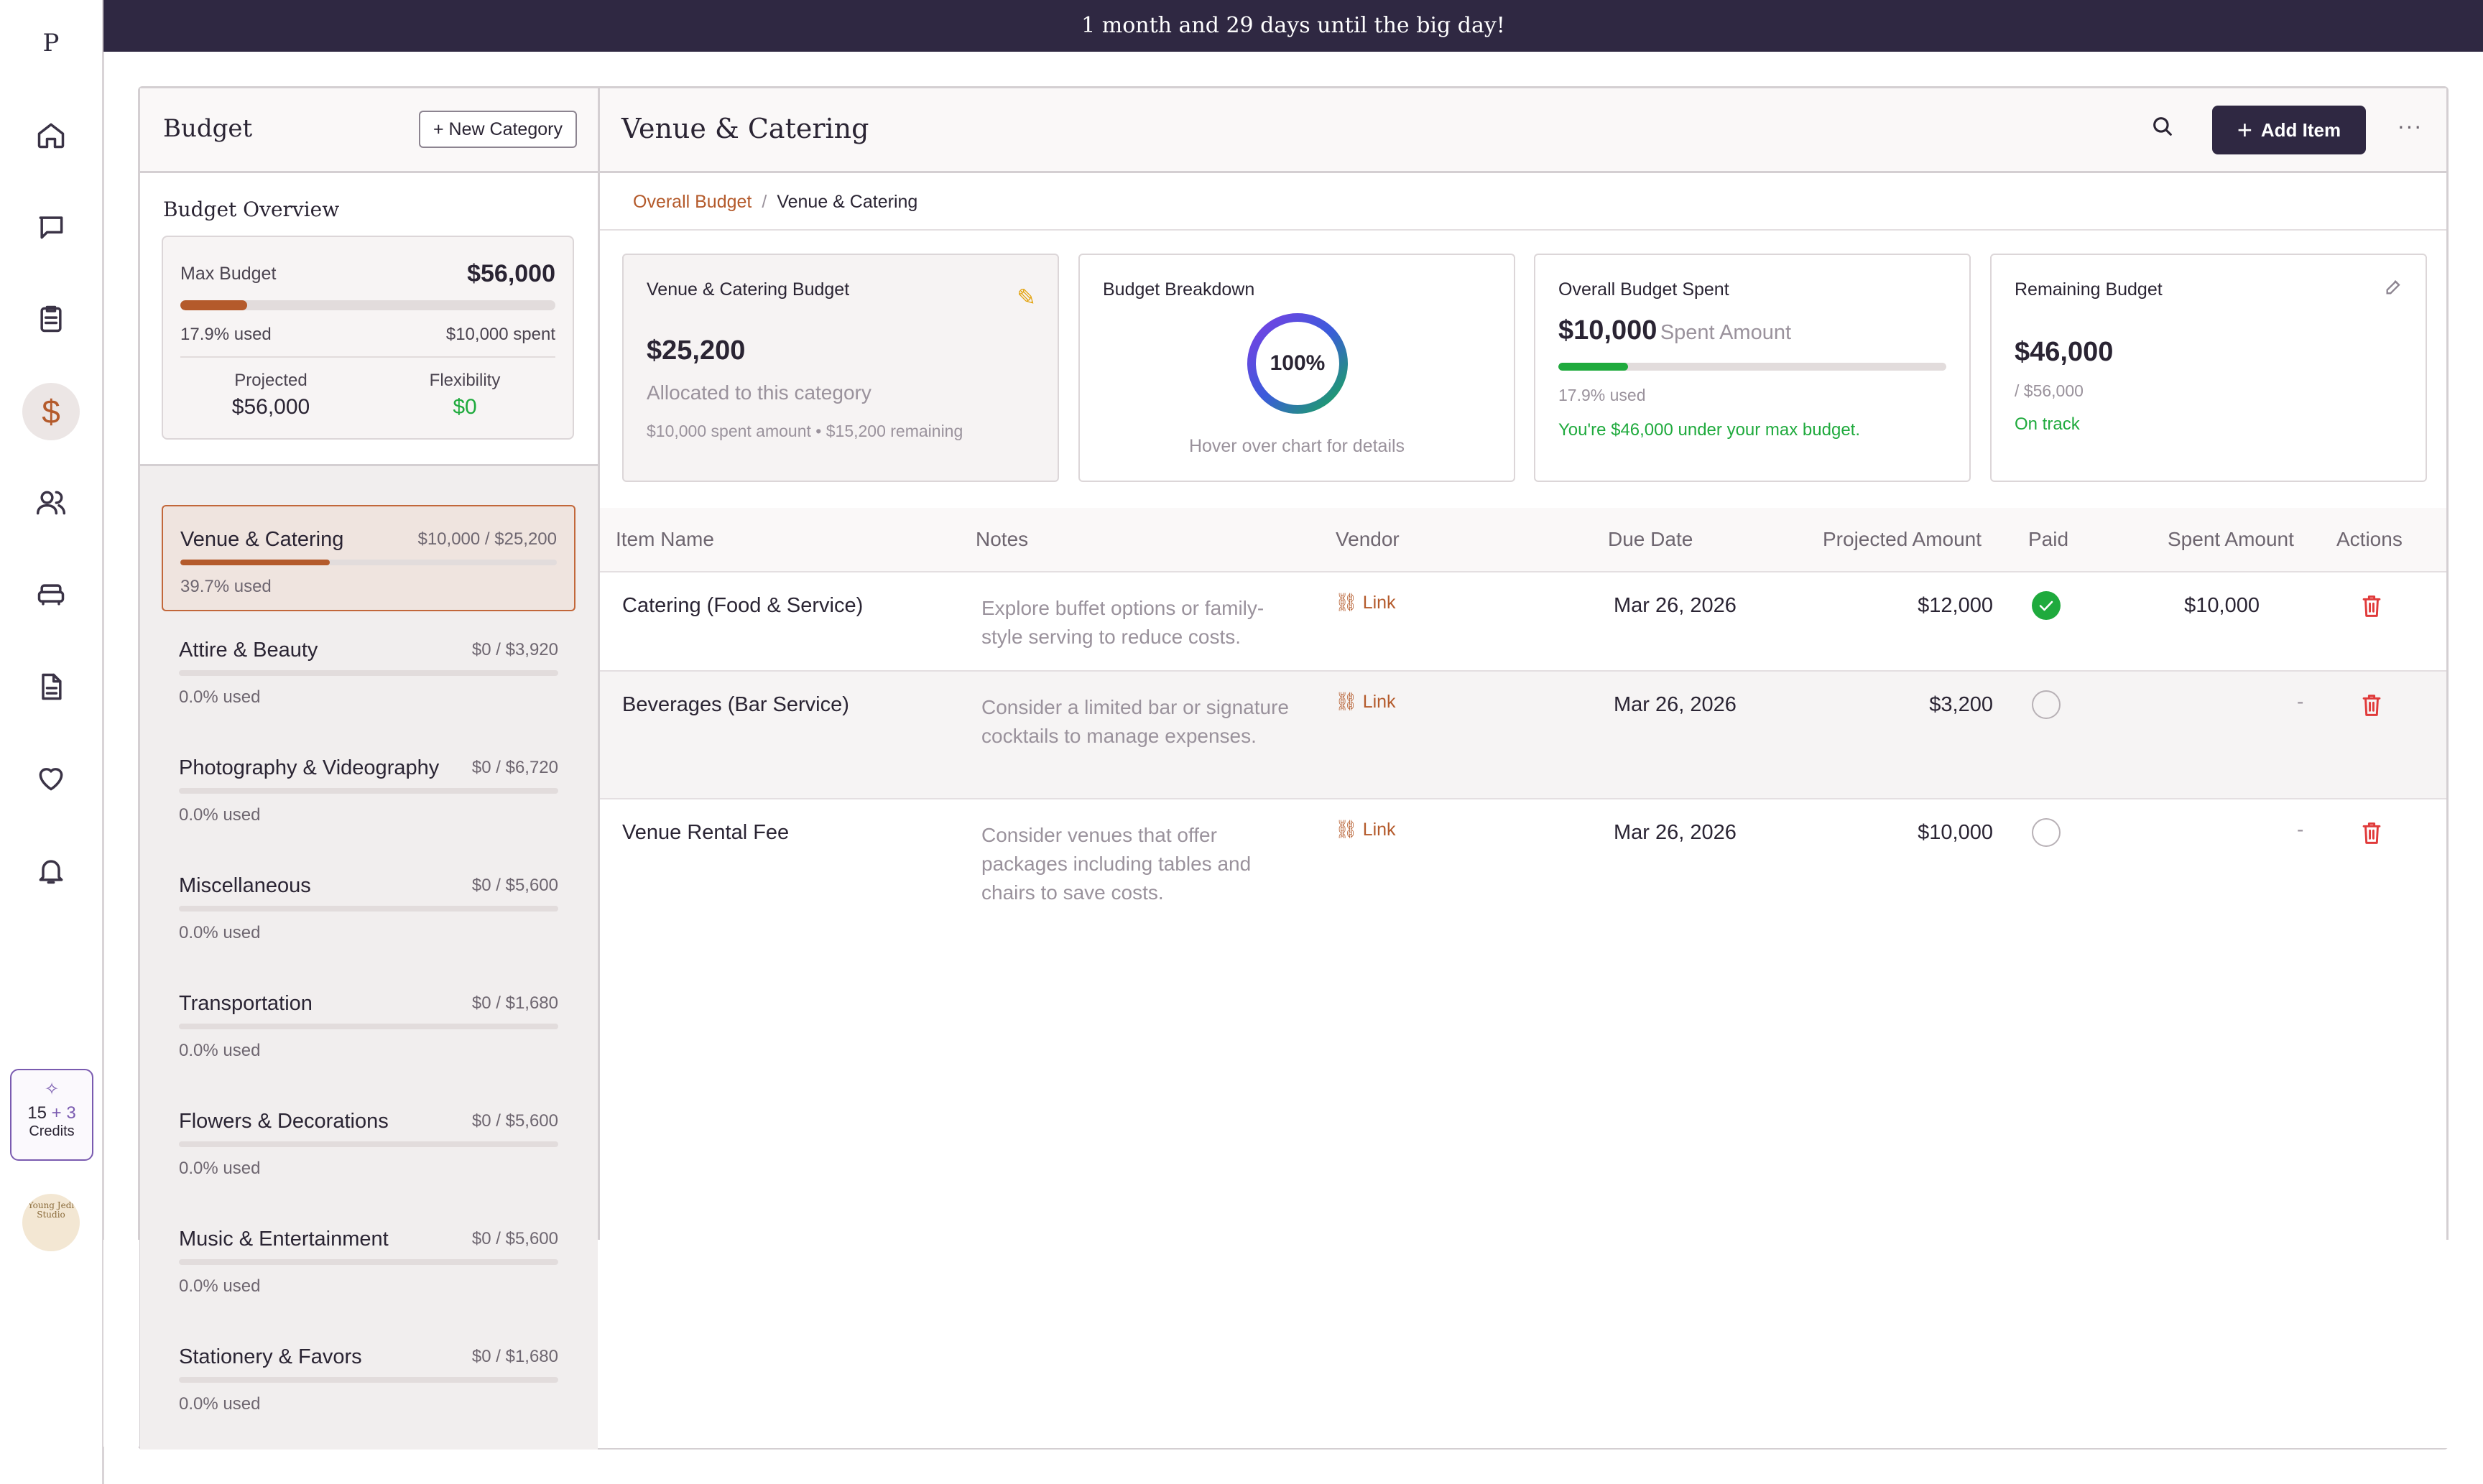 This screenshot has height=1484, width=2483. What do you see at coordinates (1523, 130) in the screenshot?
I see `detail-header: Venue & Catering + Add Item ···` at bounding box center [1523, 130].